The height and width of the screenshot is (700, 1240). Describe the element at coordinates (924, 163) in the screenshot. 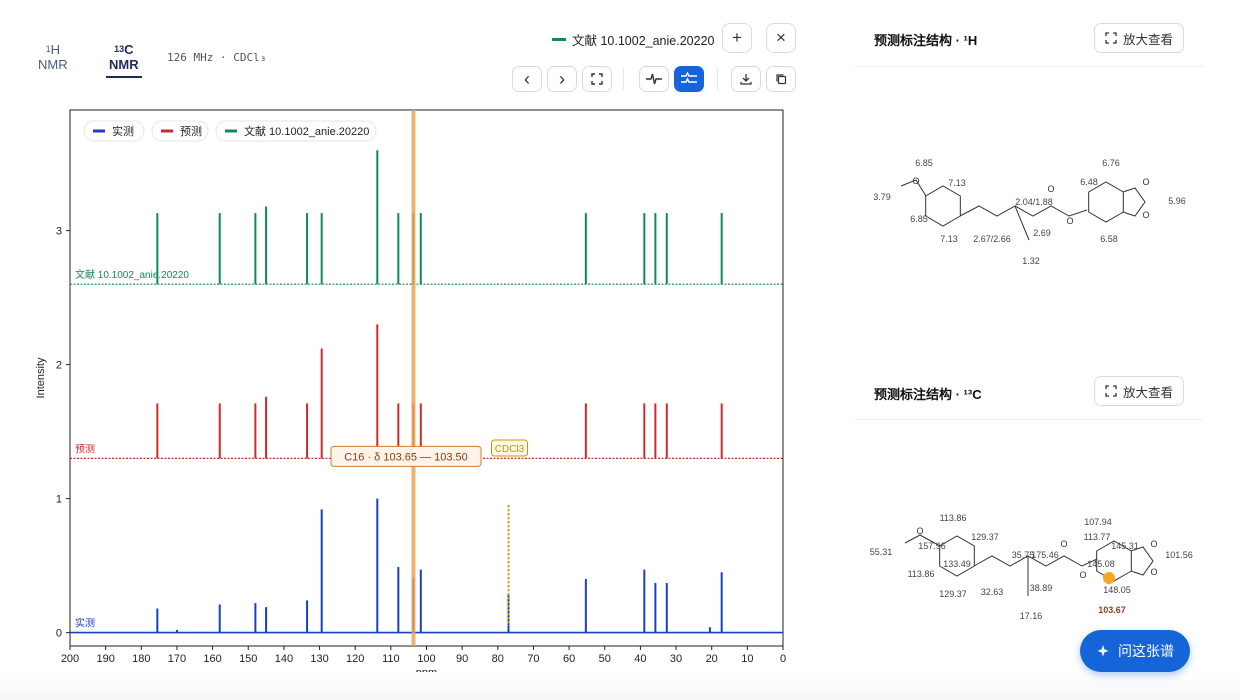

I see `shift-label: 6.85` at that location.